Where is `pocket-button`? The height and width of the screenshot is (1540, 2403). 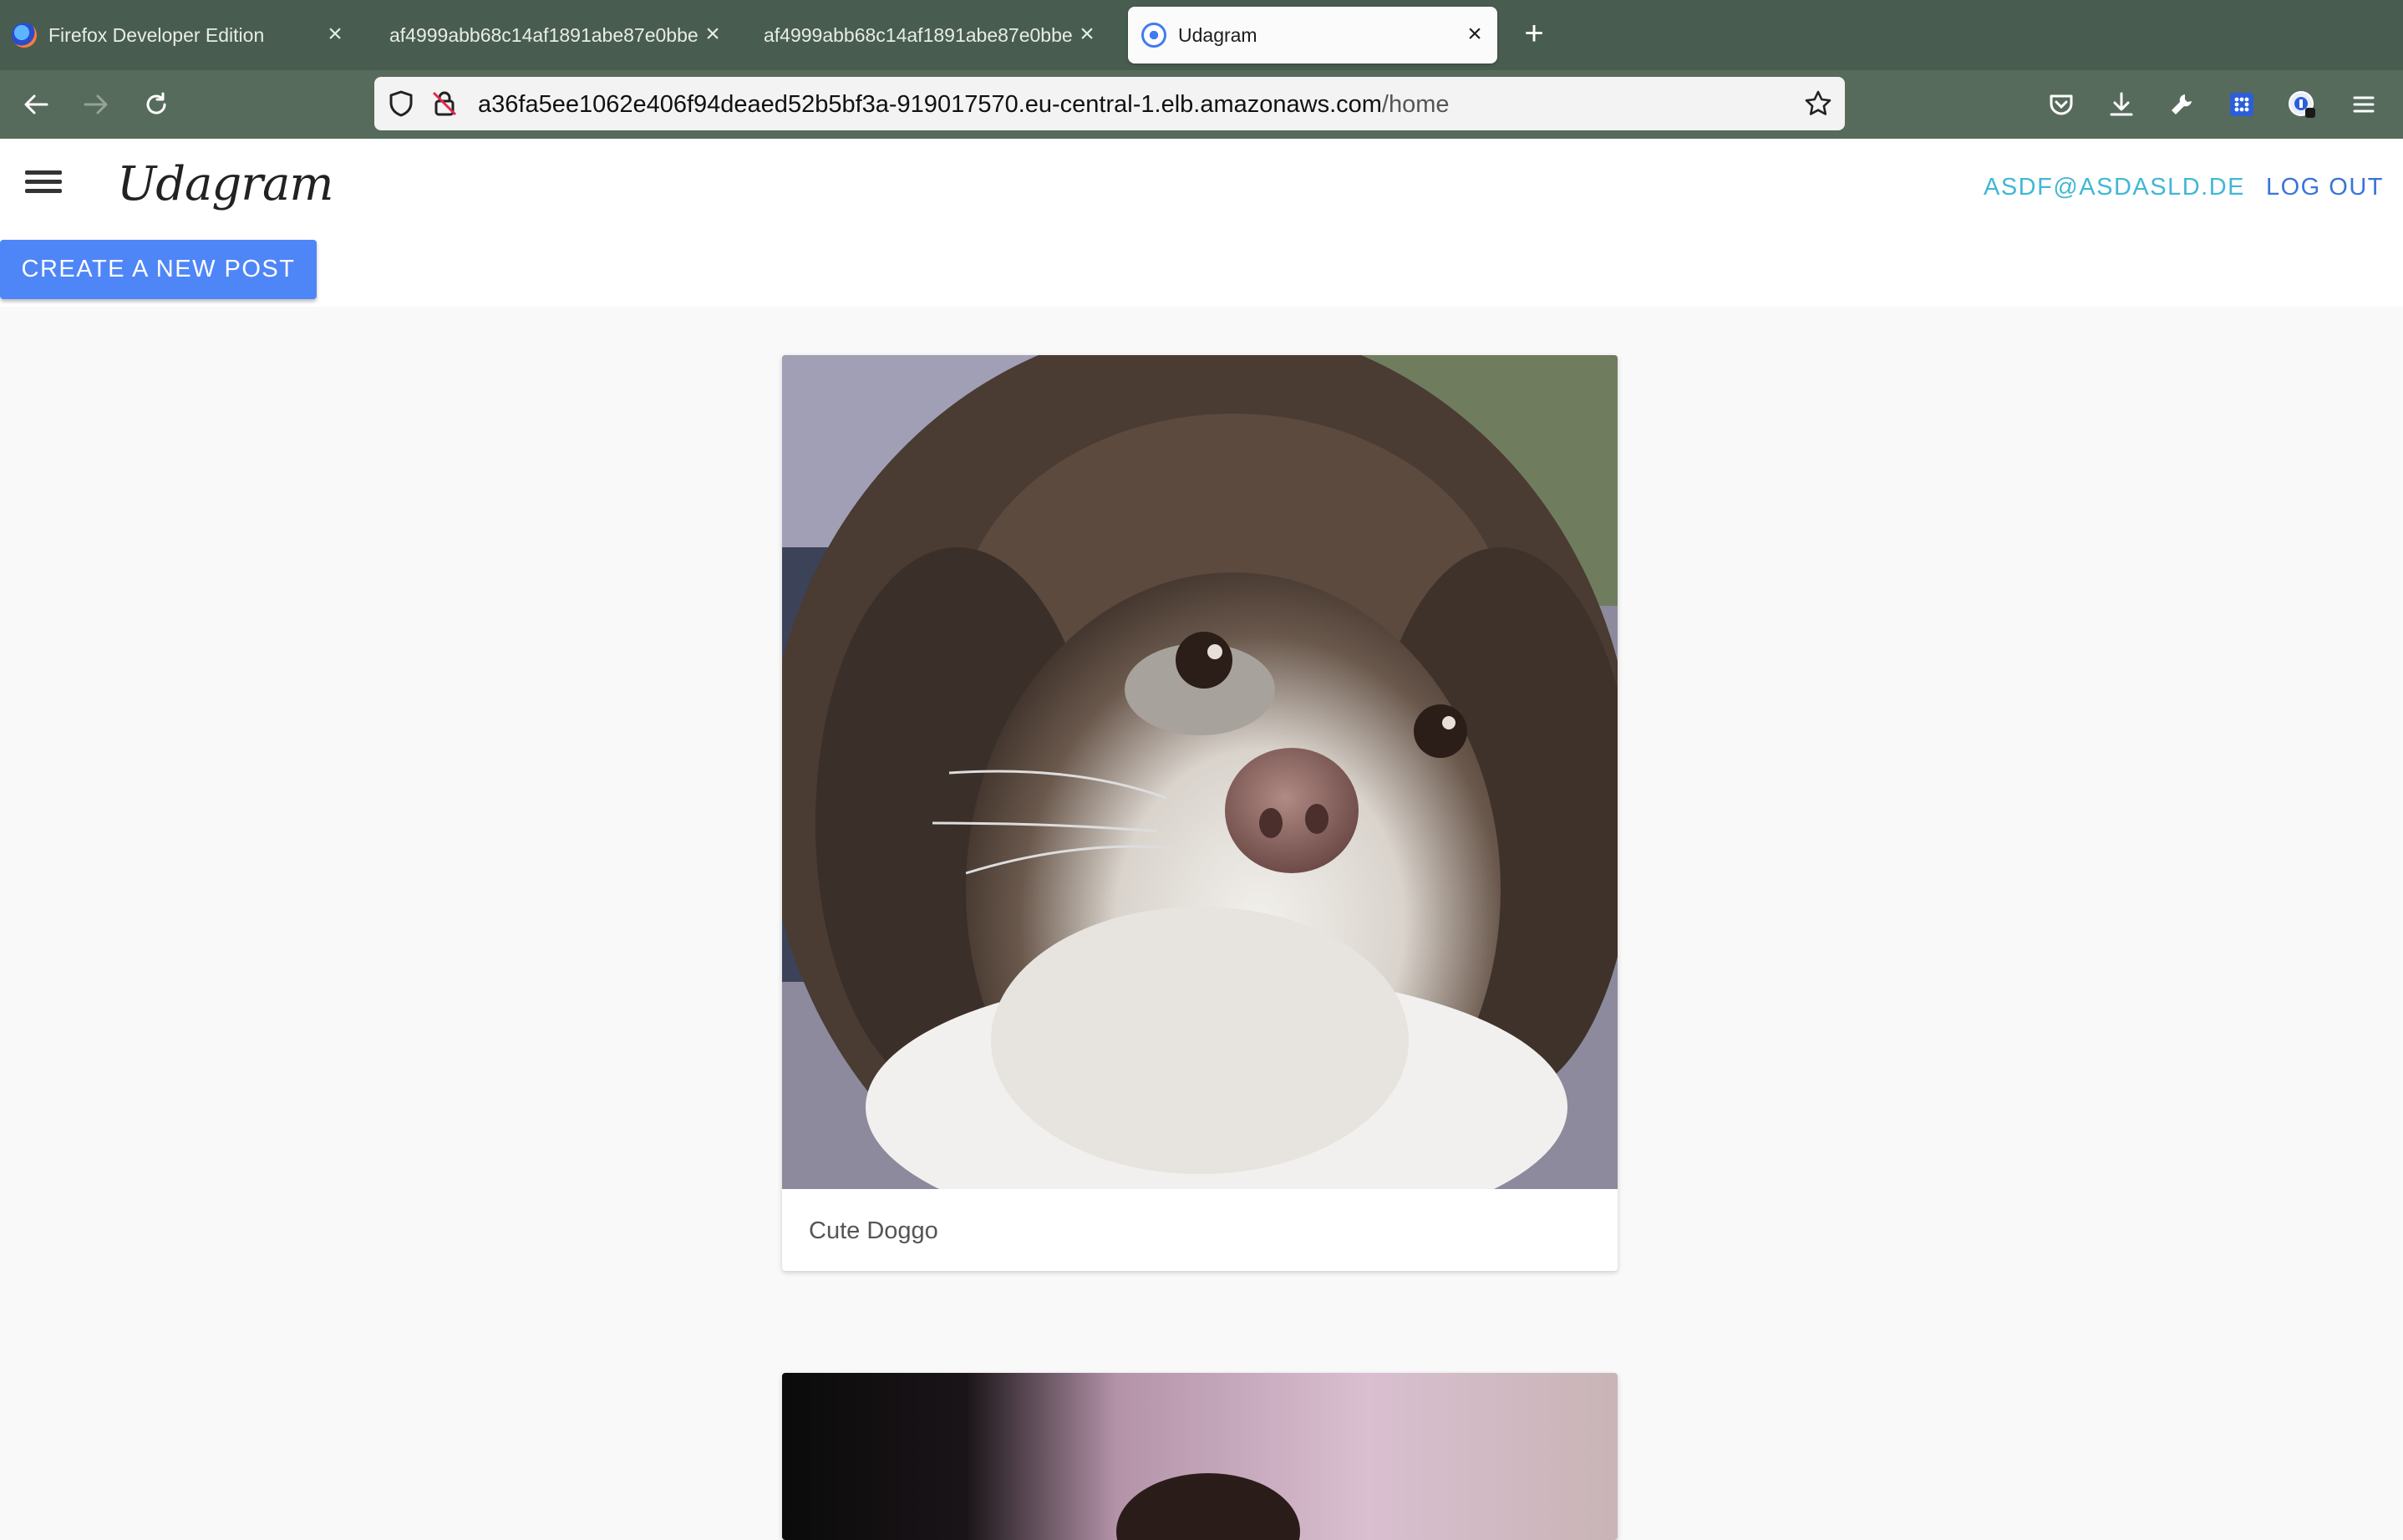
pocket-button is located at coordinates (2061, 104).